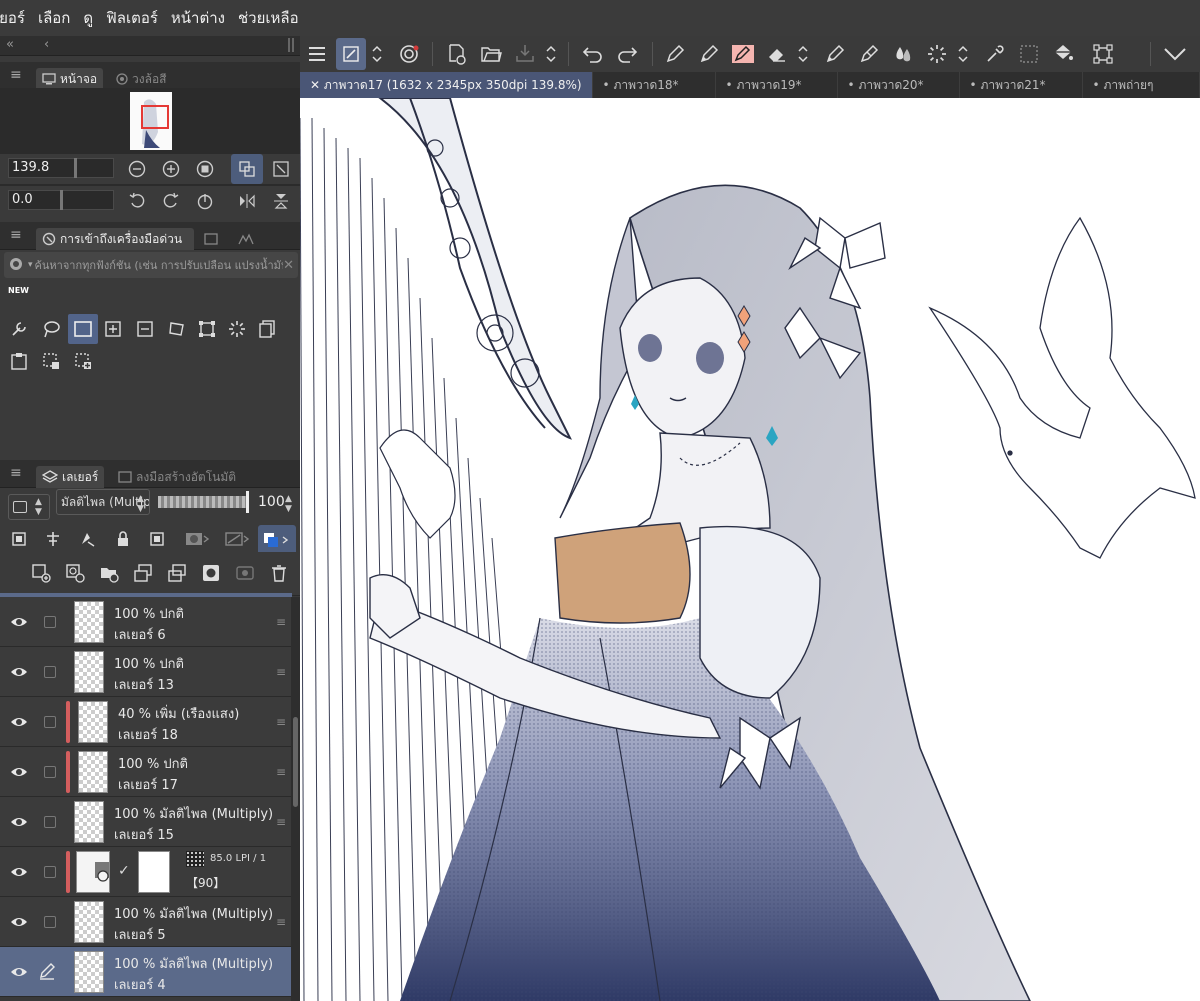 Image resolution: width=1200 pixels, height=1001 pixels. What do you see at coordinates (46, 44) in the screenshot?
I see `chevron-left-icon: ‹` at bounding box center [46, 44].